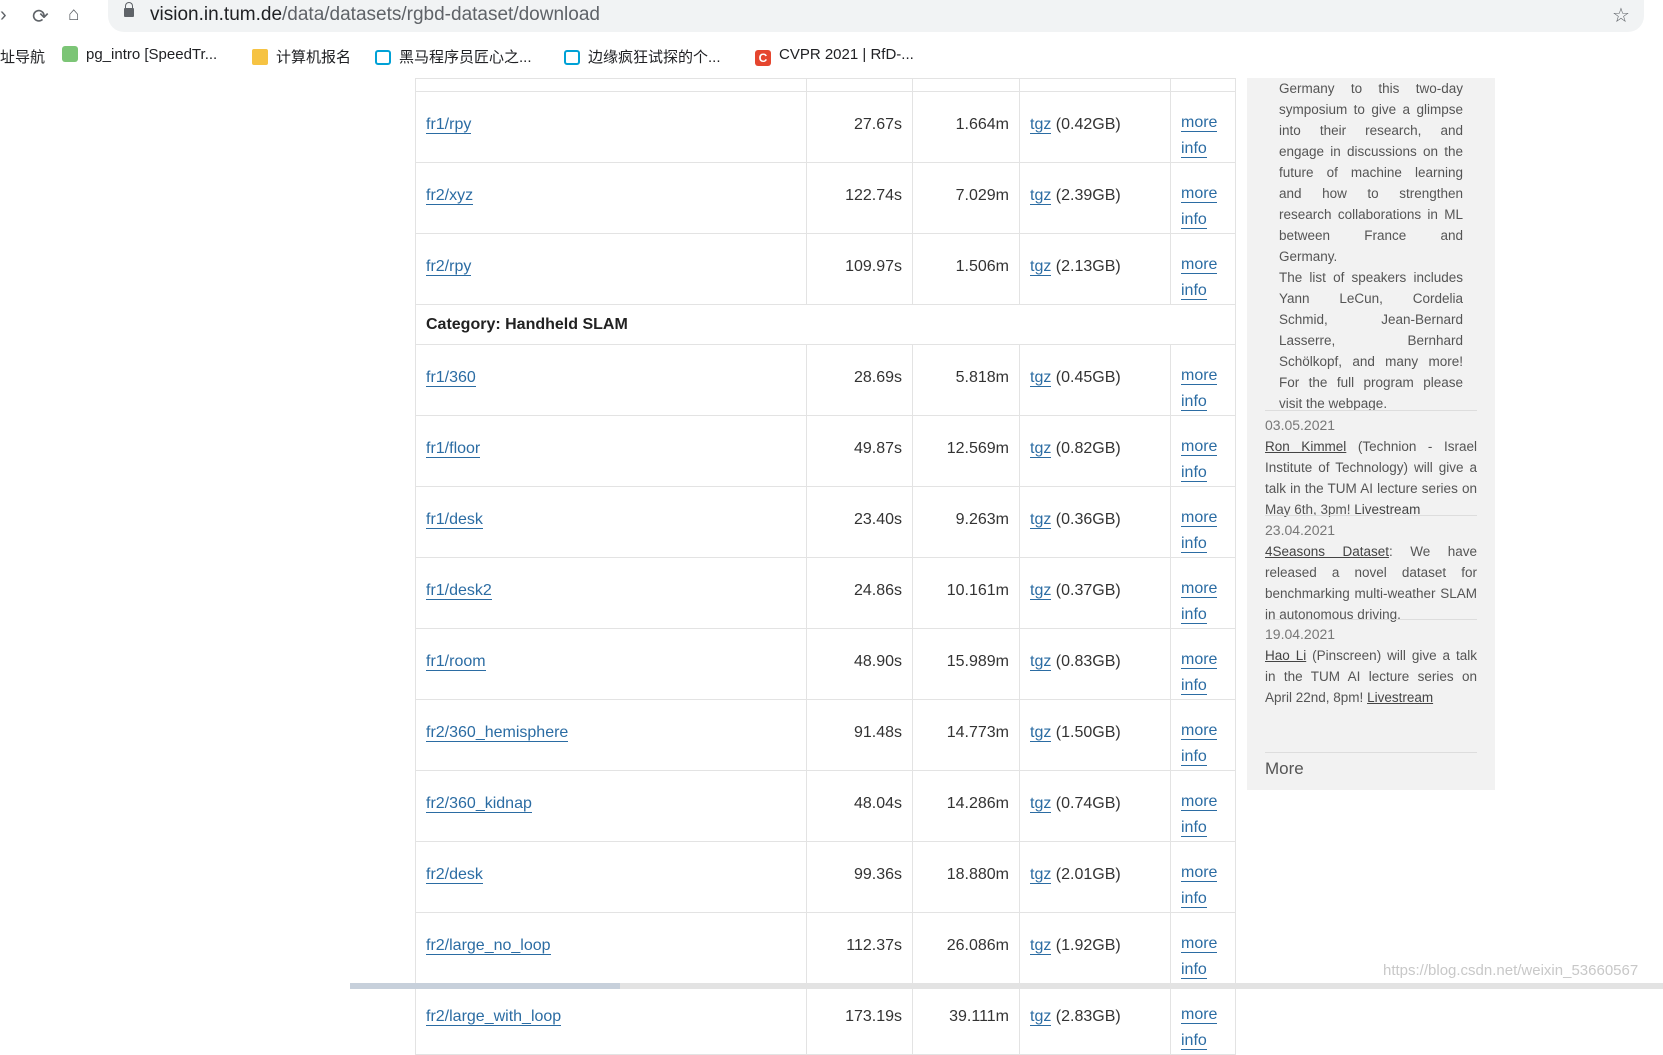 Image resolution: width=1663 pixels, height=1055 pixels. What do you see at coordinates (488, 946) in the screenshot?
I see `sequence-link: fr2/large_no_loop` at bounding box center [488, 946].